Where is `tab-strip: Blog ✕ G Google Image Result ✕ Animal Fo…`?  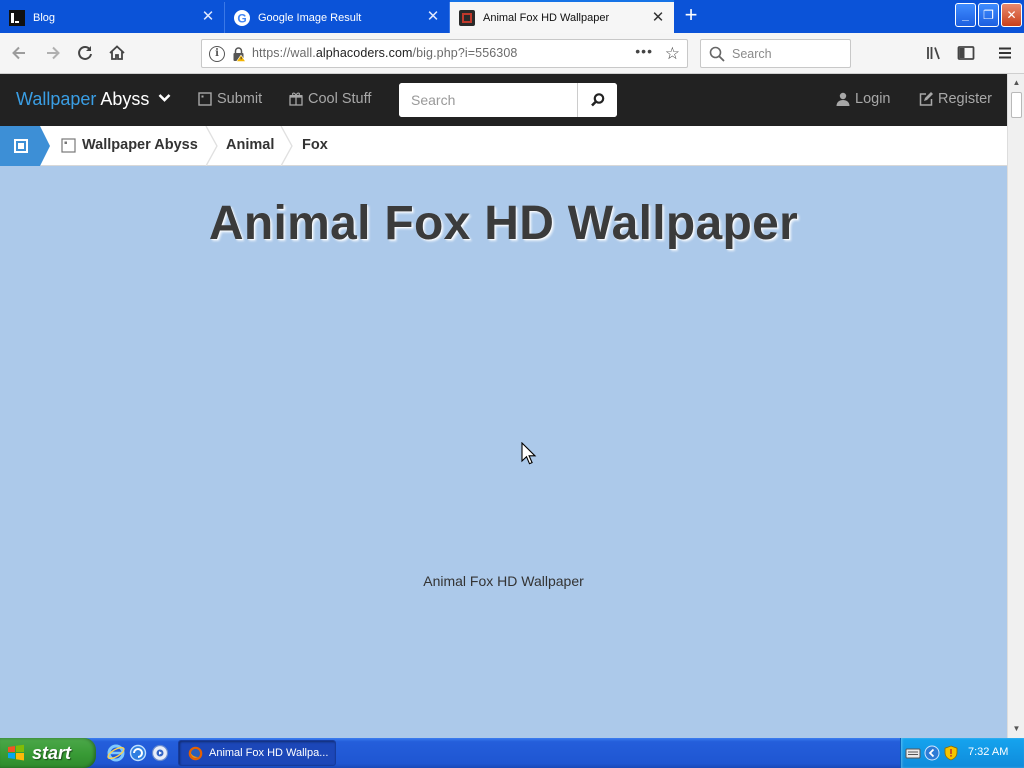 tab-strip: Blog ✕ G Google Image Result ✕ Animal Fo… is located at coordinates (512, 16).